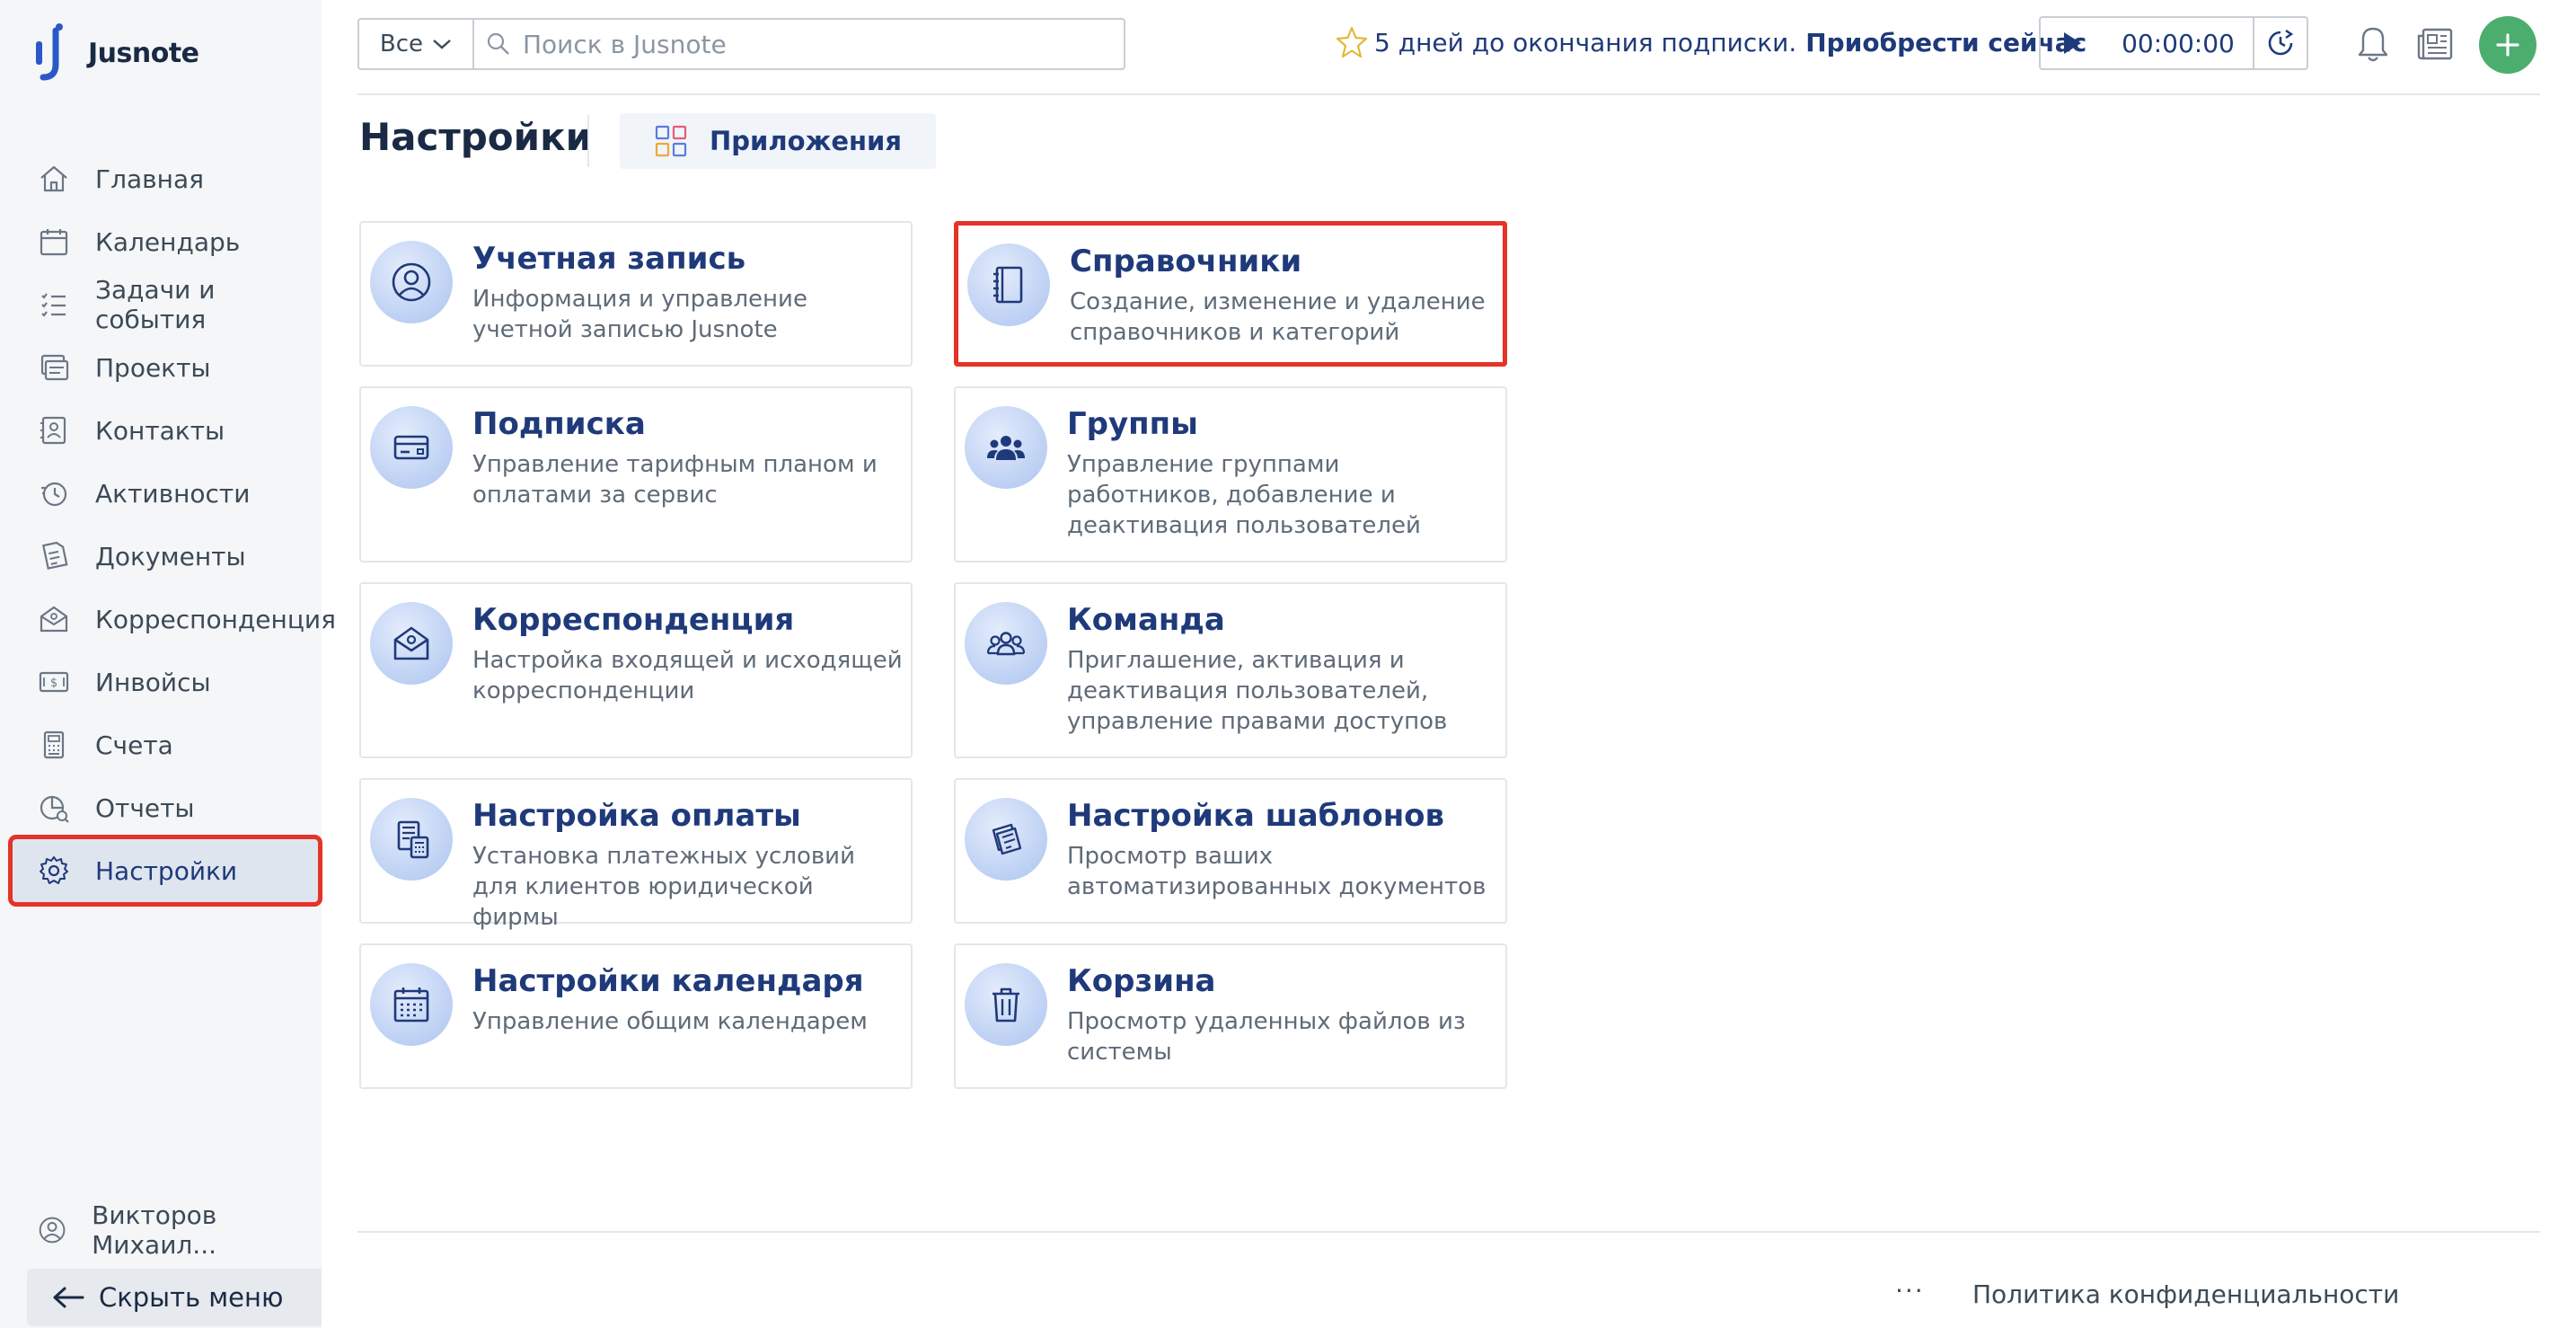 This screenshot has width=2576, height=1328. Describe the element at coordinates (54, 304) in the screenshot. I see `tasks-icon` at that location.